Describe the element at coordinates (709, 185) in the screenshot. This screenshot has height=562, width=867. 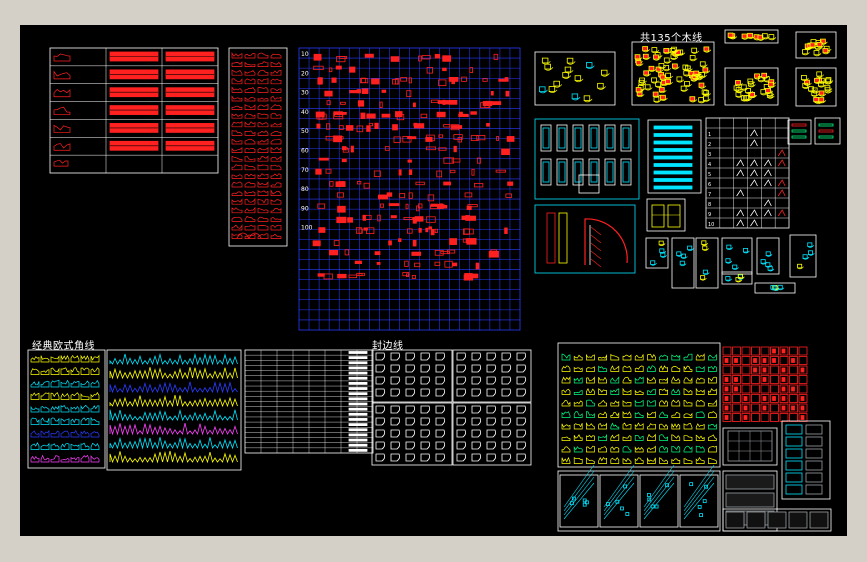
I see `table-index: 6` at that location.